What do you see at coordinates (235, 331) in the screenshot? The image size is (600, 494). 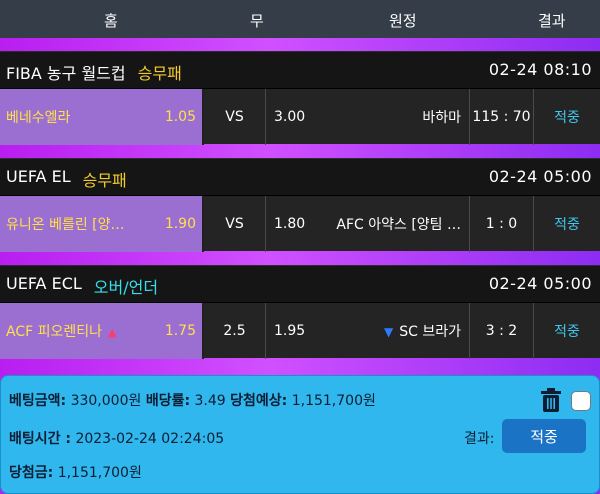 I see `handicap-line: 2.5` at bounding box center [235, 331].